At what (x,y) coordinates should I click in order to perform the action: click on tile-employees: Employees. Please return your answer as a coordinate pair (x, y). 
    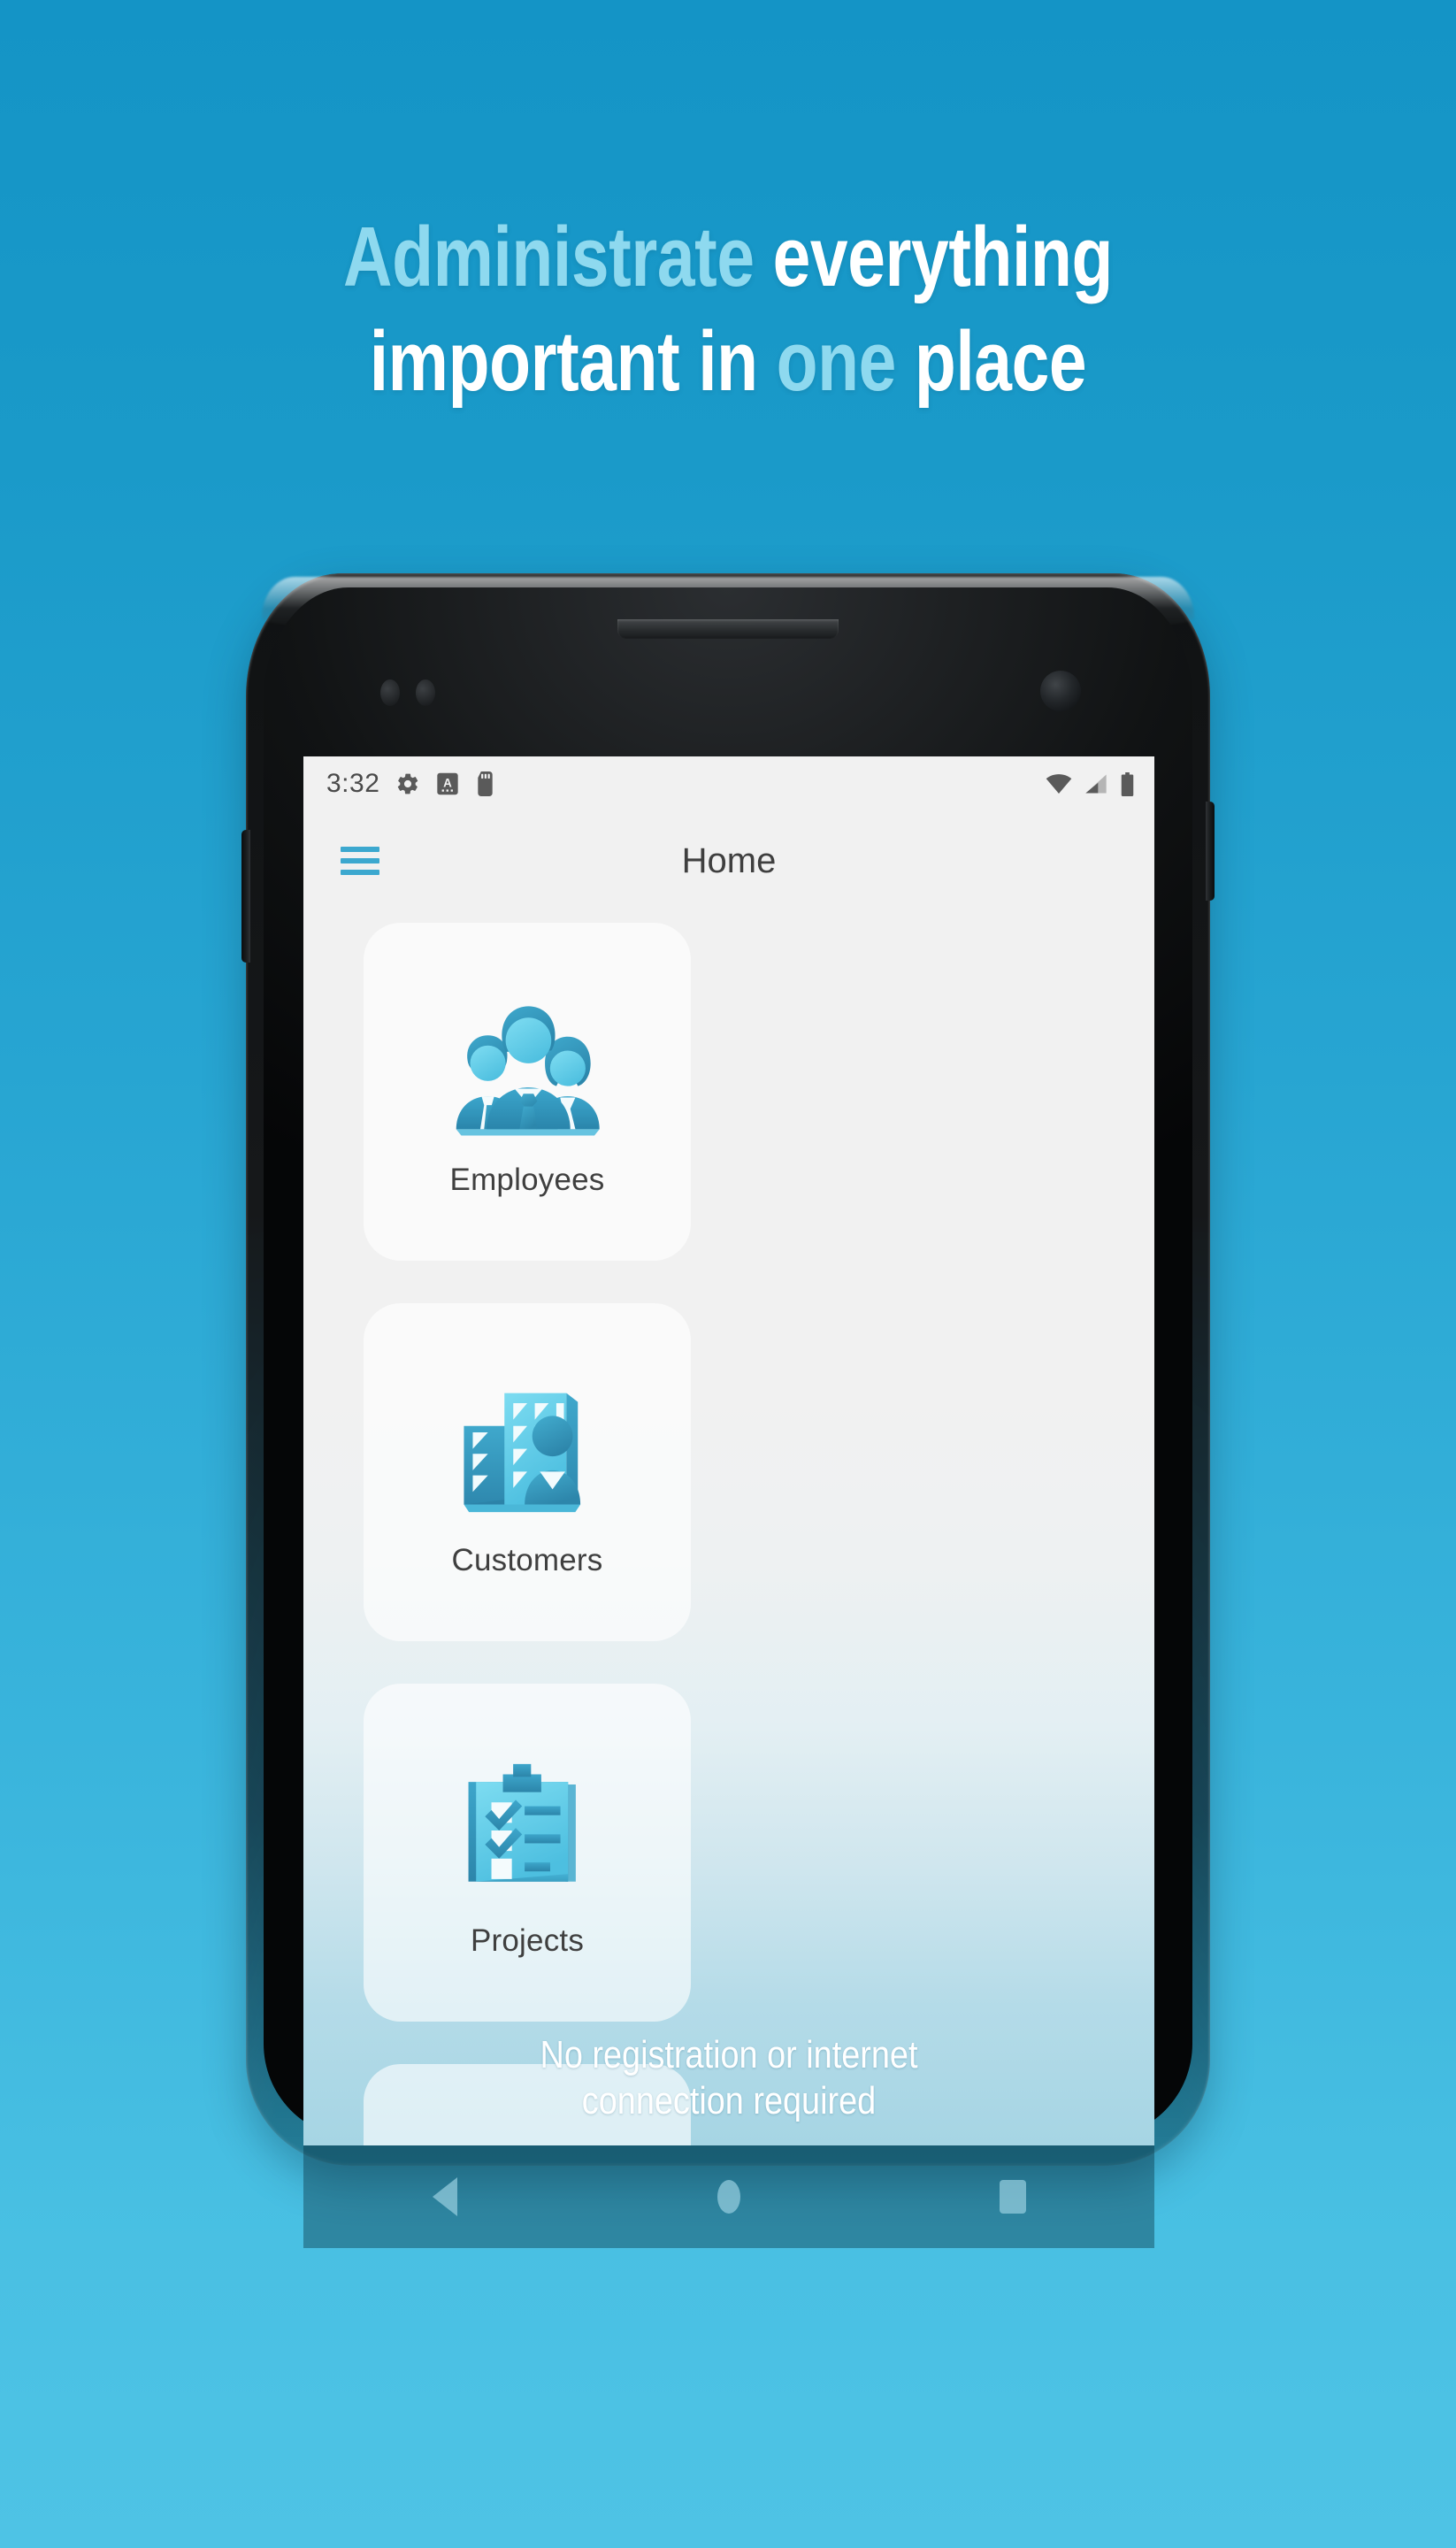
    Looking at the image, I should click on (527, 1092).